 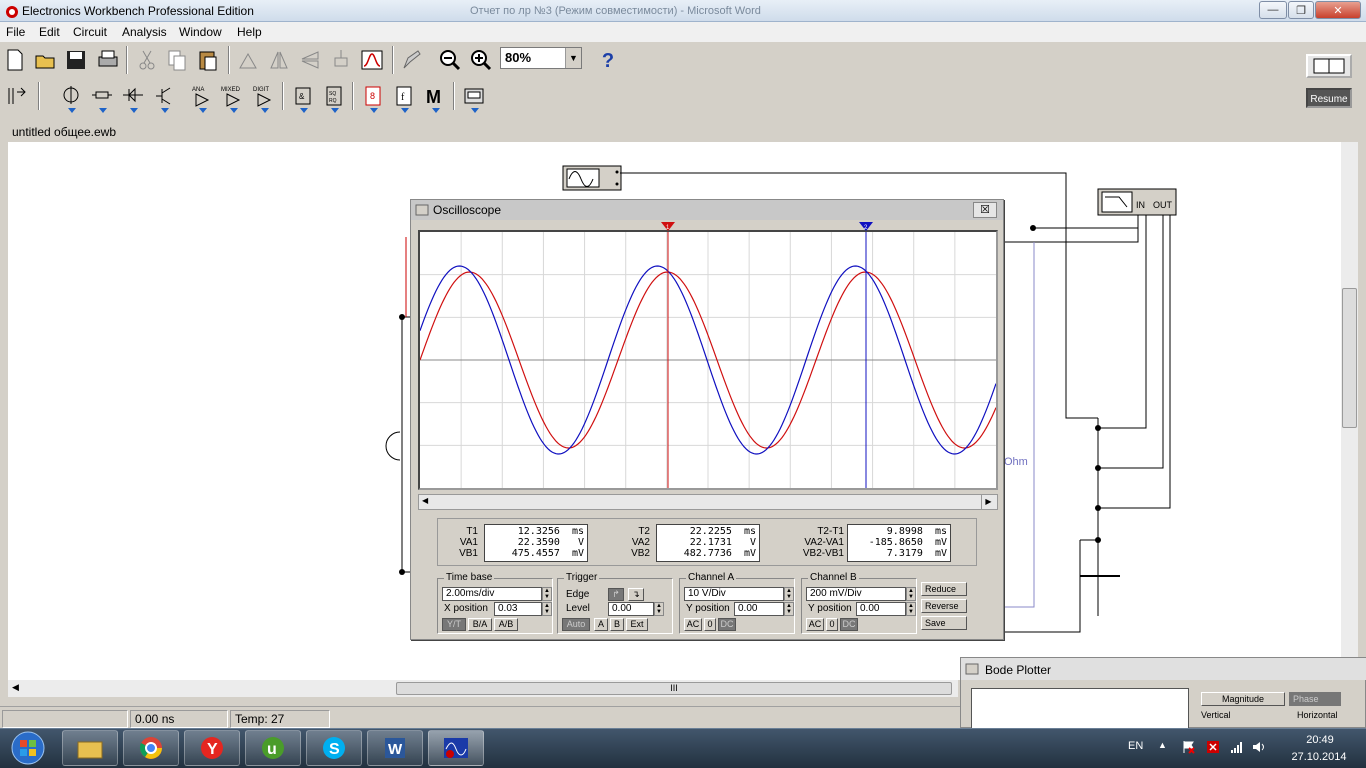 I want to click on phase-button: Phase, so click(x=1315, y=699).